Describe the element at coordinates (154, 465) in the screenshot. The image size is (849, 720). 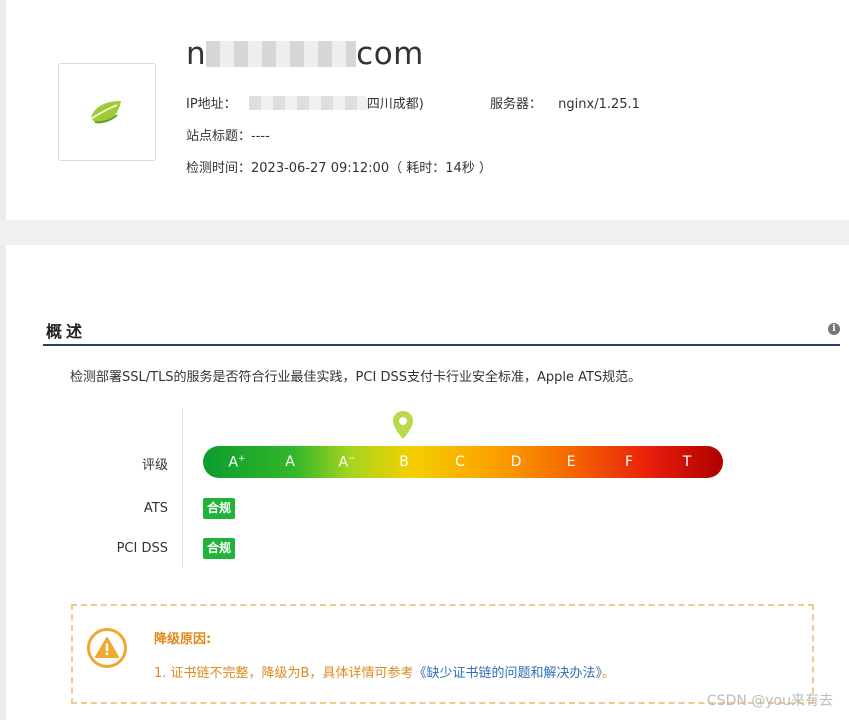
I see `rating-label: 评级` at that location.